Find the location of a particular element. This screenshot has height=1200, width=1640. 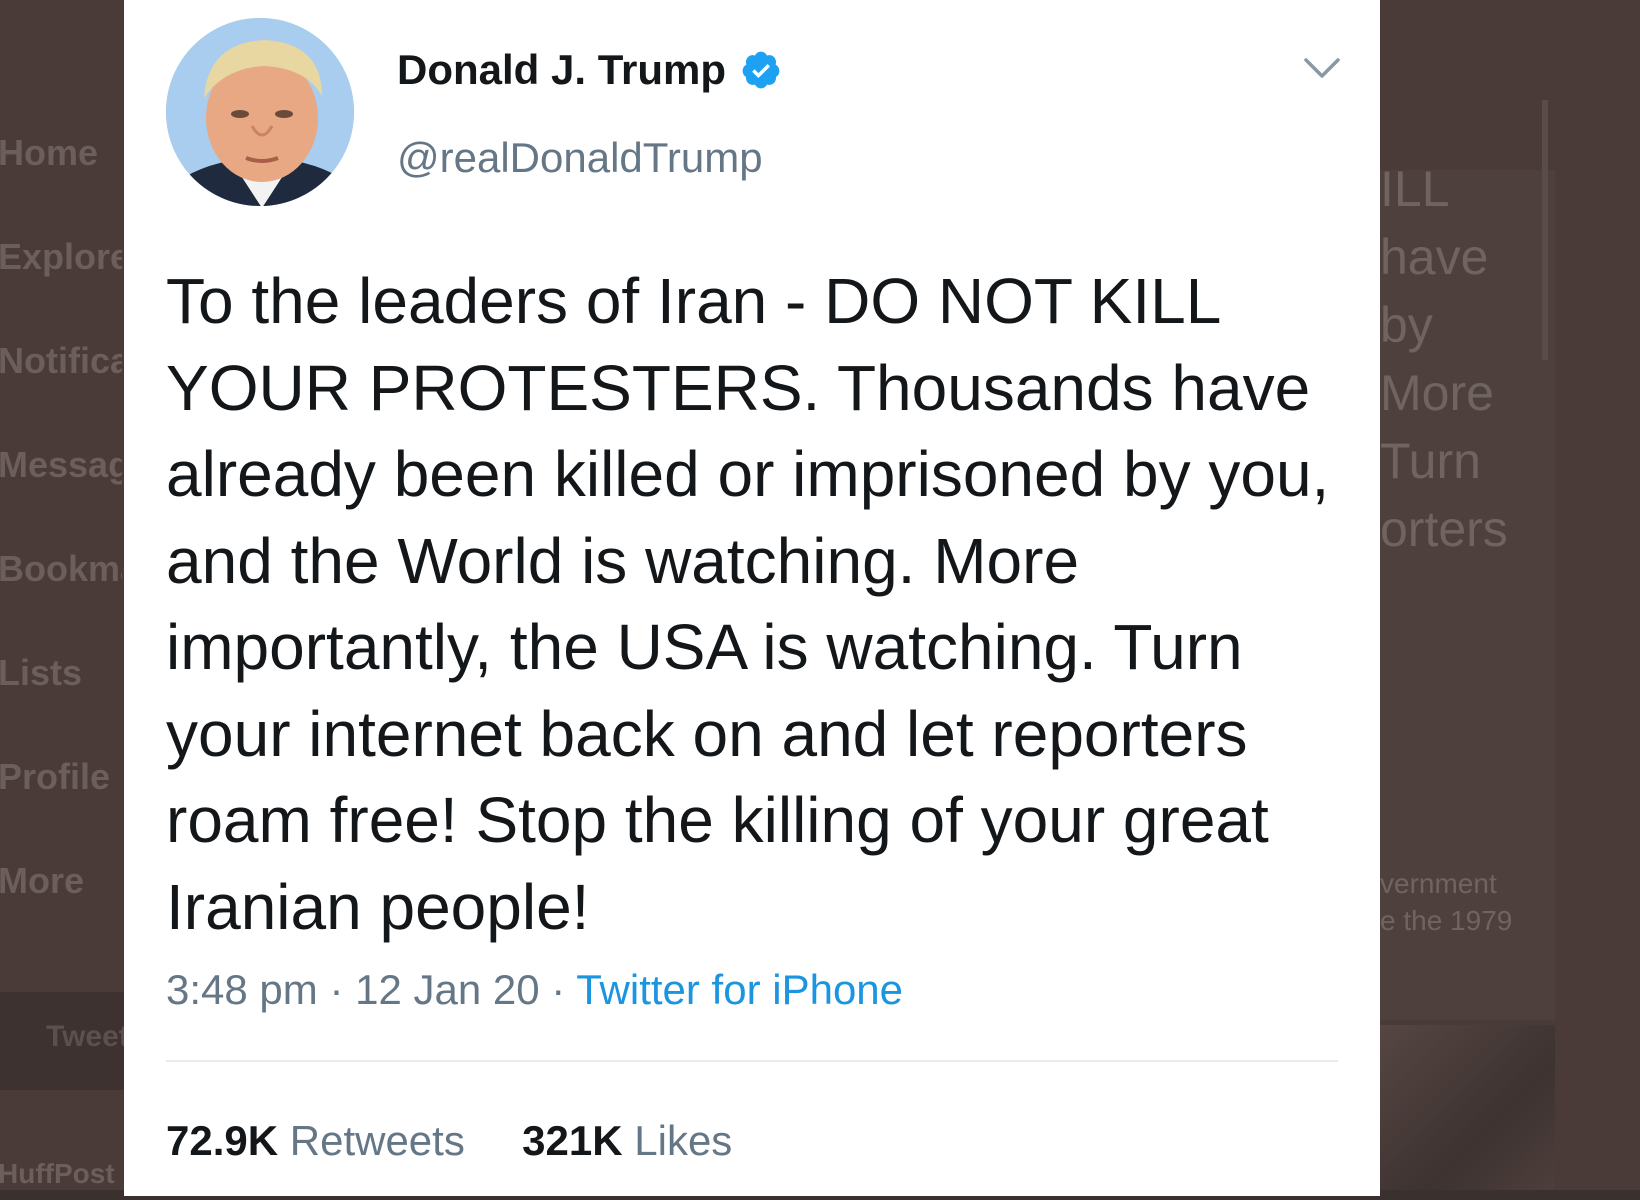

sidebar-item-notifications: Notifications is located at coordinates (61, 360).